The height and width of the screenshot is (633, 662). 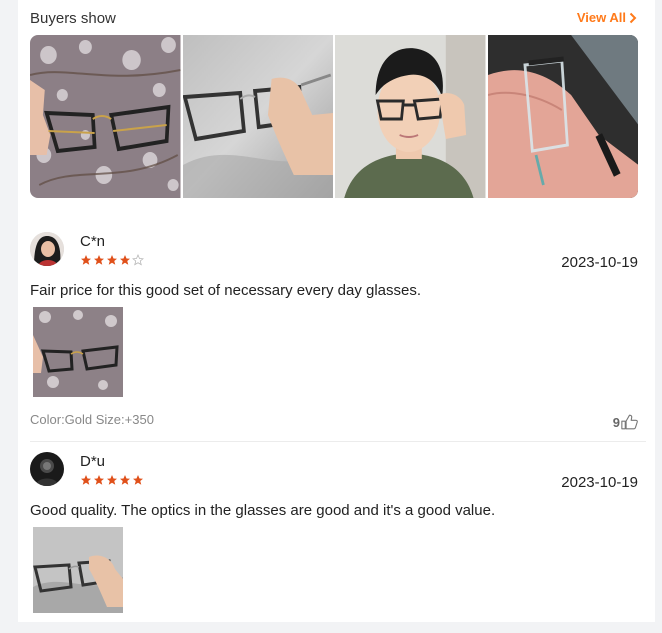 What do you see at coordinates (93, 461) in the screenshot?
I see `reviewer-name: D*u` at bounding box center [93, 461].